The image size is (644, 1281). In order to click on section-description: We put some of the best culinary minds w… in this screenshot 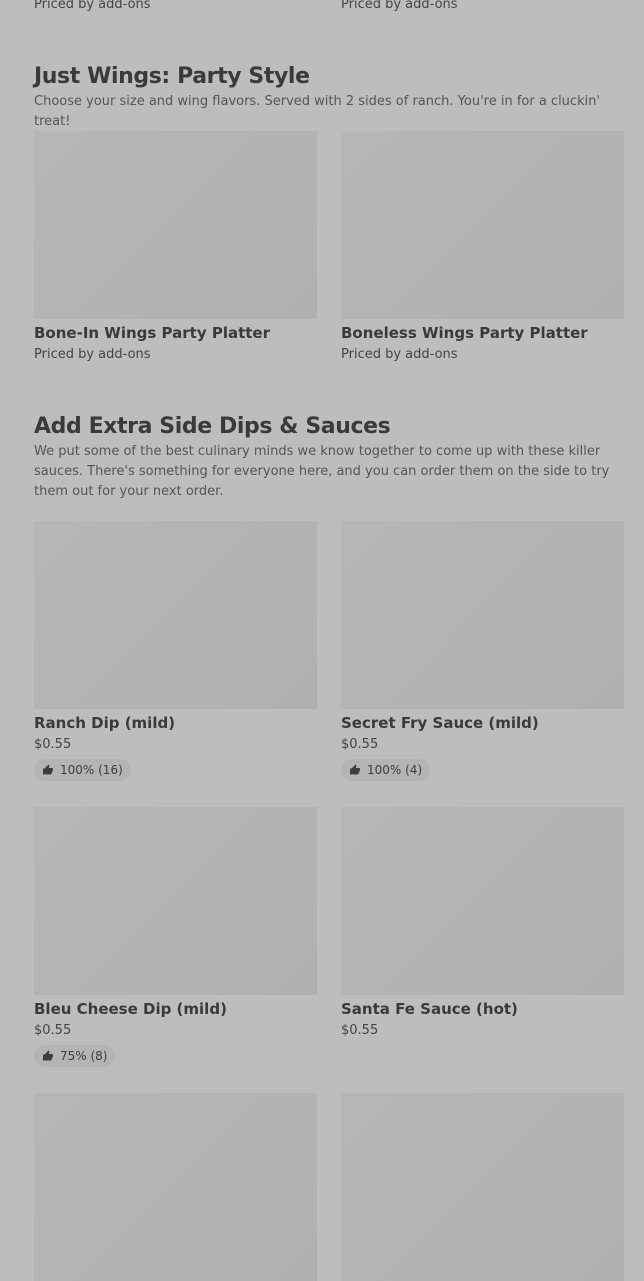, I will do `click(322, 471)`.